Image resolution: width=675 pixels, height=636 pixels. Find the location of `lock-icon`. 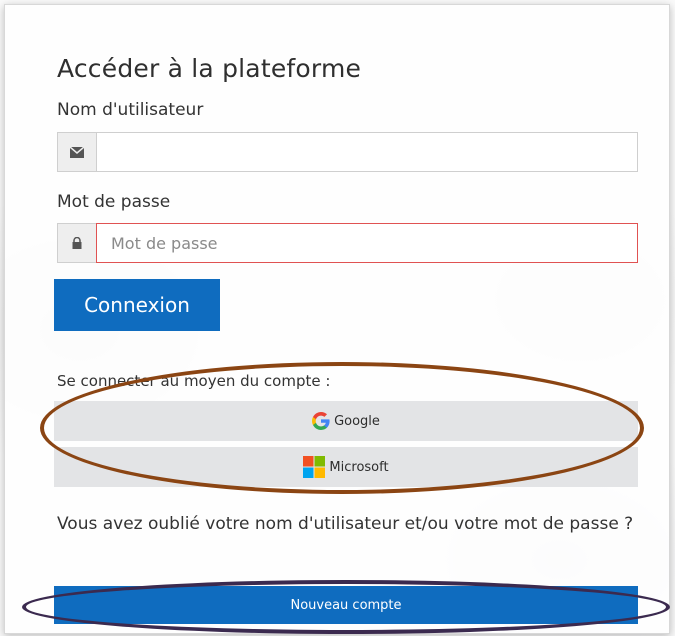

lock-icon is located at coordinates (77, 243).